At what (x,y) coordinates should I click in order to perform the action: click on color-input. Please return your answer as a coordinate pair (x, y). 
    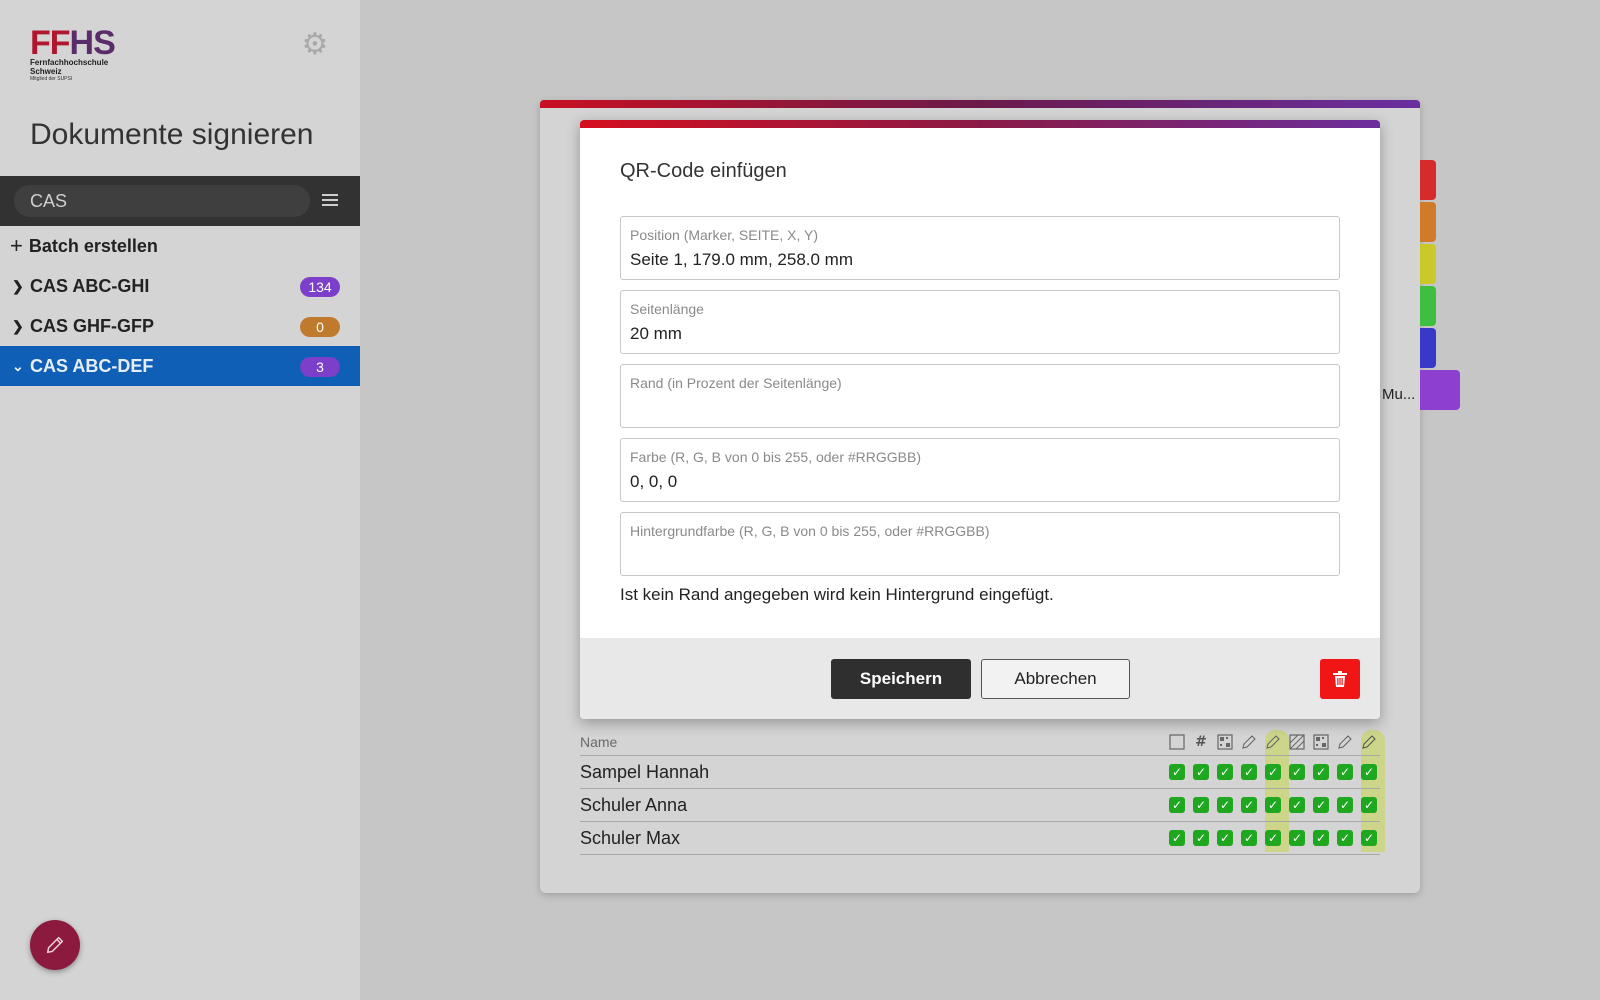
    Looking at the image, I should click on (980, 482).